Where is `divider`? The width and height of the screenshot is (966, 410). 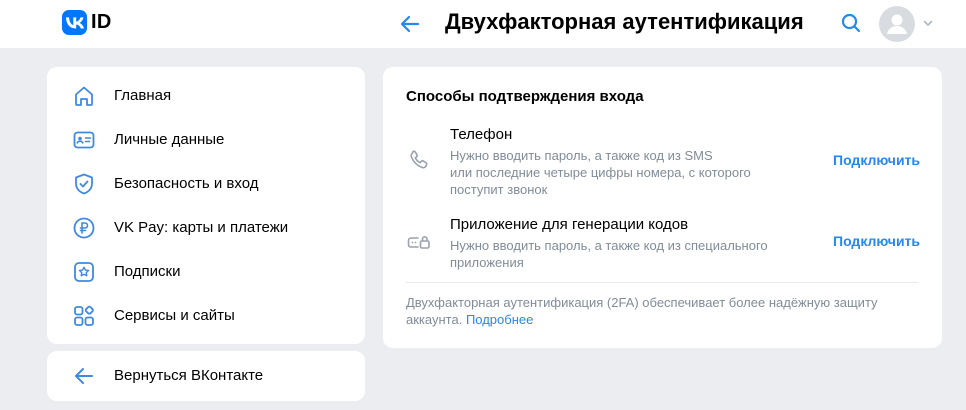 divider is located at coordinates (662, 282).